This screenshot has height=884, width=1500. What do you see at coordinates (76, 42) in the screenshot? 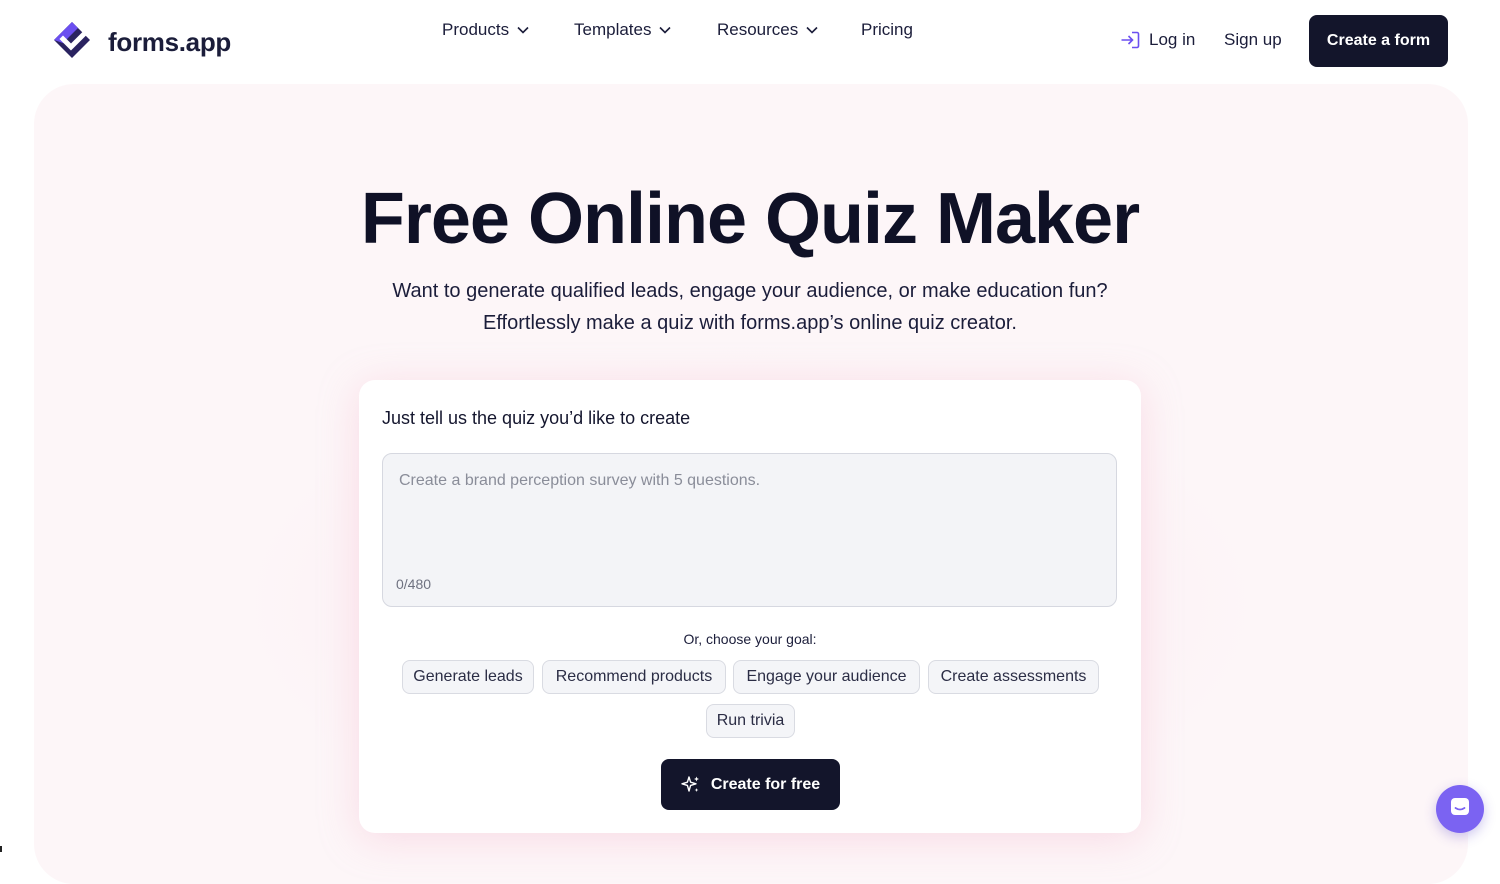
I see `forms-app-logo-icon` at bounding box center [76, 42].